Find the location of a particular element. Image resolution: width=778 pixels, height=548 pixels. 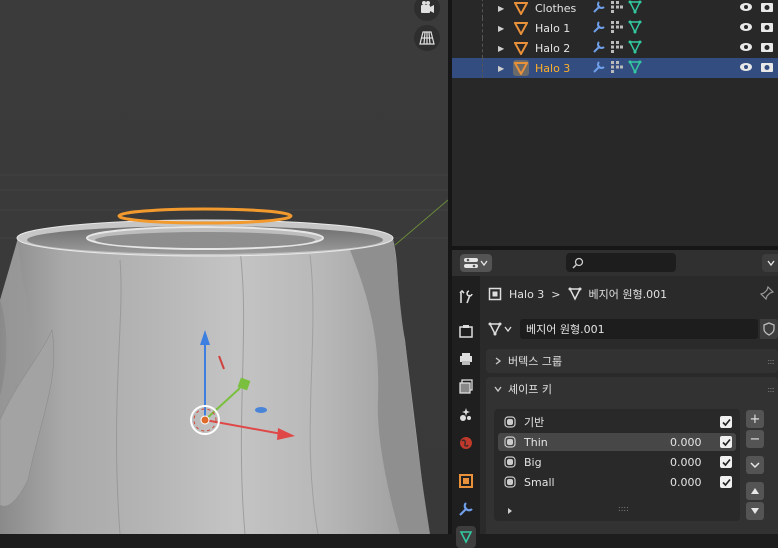

printer-icon is located at coordinates (466, 359).